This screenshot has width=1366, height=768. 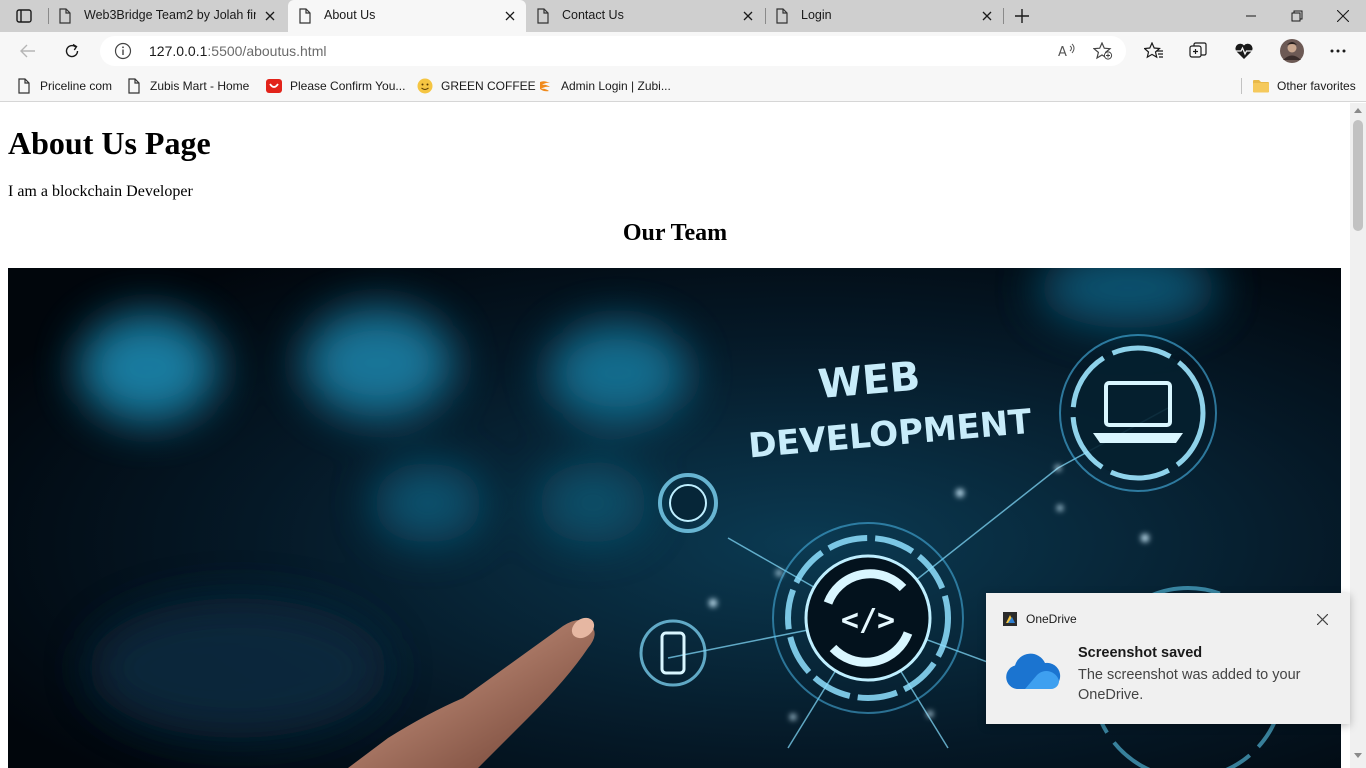 I want to click on smiley-icon, so click(x=425, y=86).